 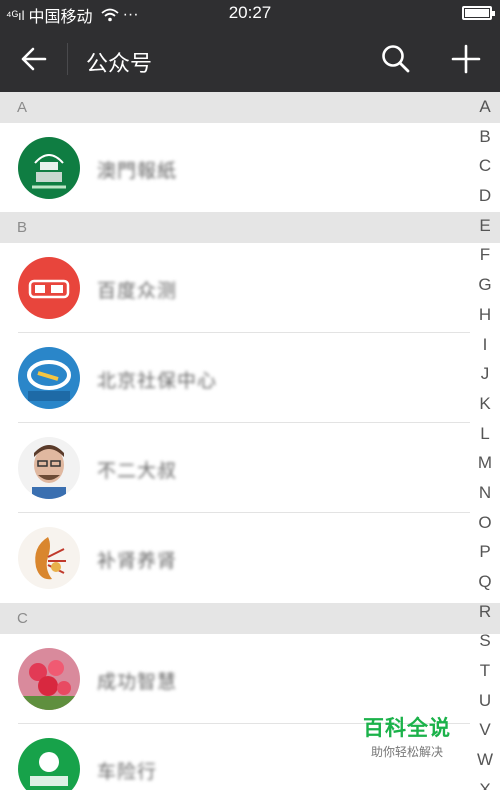 What do you see at coordinates (485, 730) in the screenshot?
I see `index-letter-v: V` at bounding box center [485, 730].